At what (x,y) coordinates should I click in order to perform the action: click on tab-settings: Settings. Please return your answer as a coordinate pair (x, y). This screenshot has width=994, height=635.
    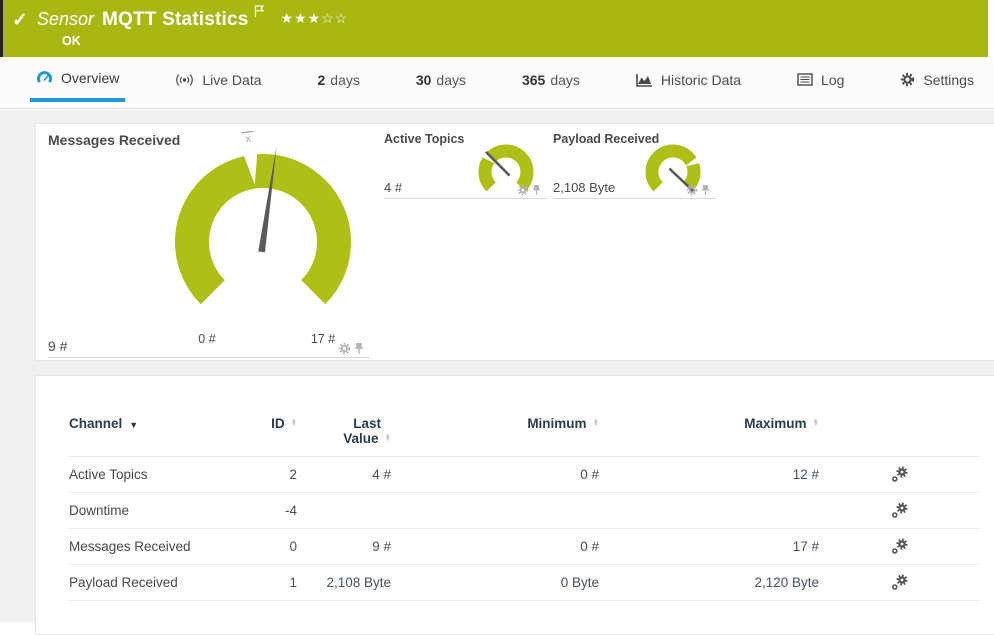
    Looking at the image, I should click on (937, 79).